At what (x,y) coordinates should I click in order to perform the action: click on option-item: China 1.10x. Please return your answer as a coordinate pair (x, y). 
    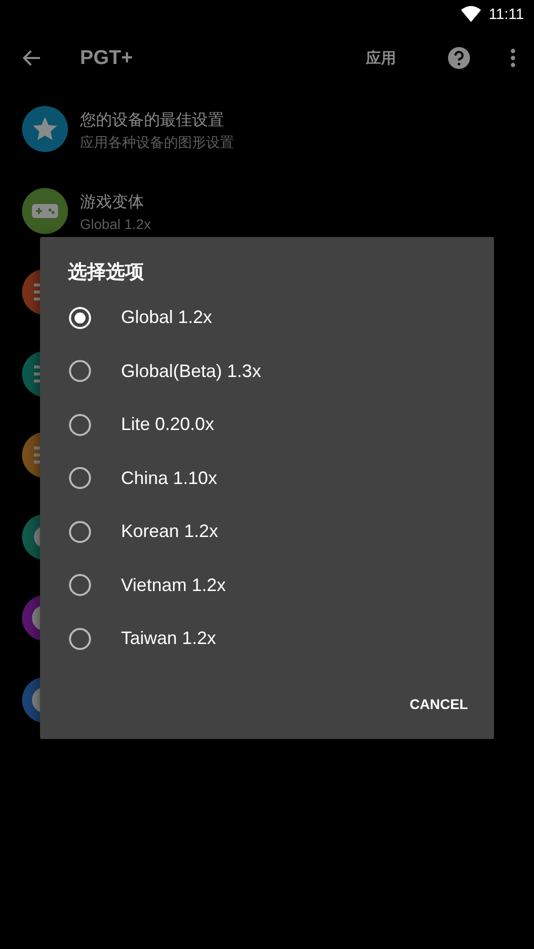
    Looking at the image, I should click on (267, 478).